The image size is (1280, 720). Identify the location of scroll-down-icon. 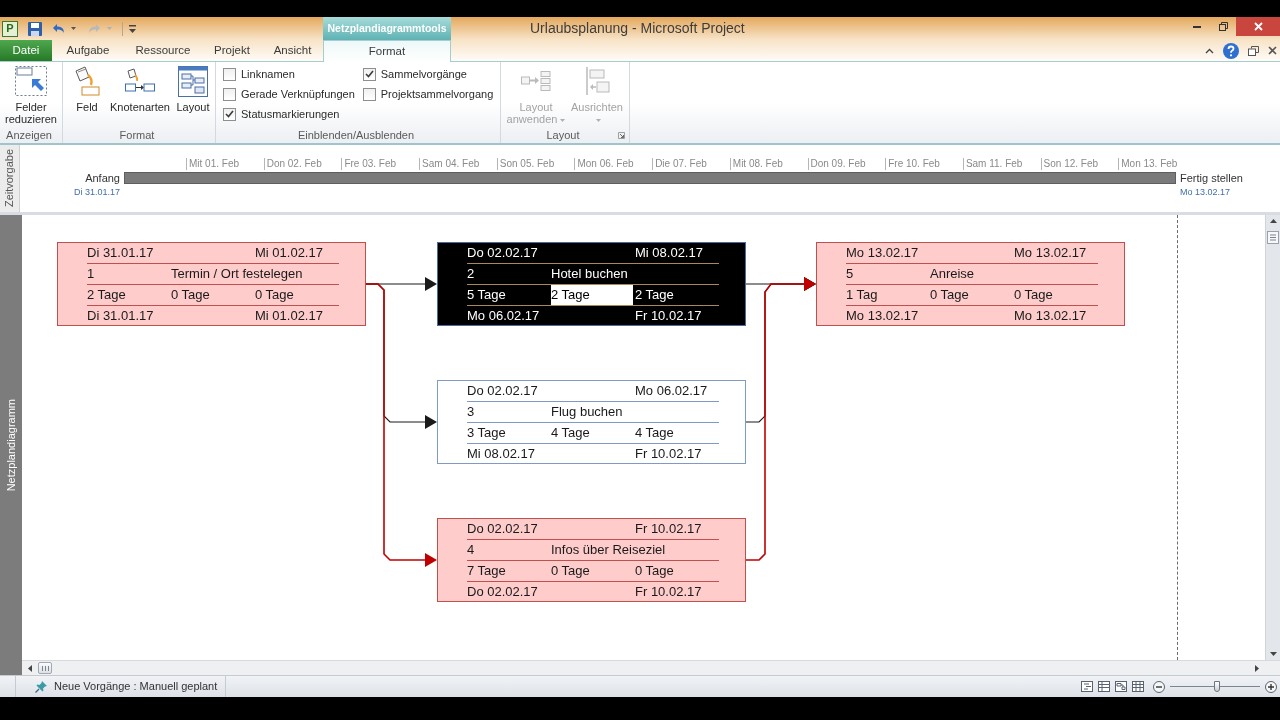
(1273, 654).